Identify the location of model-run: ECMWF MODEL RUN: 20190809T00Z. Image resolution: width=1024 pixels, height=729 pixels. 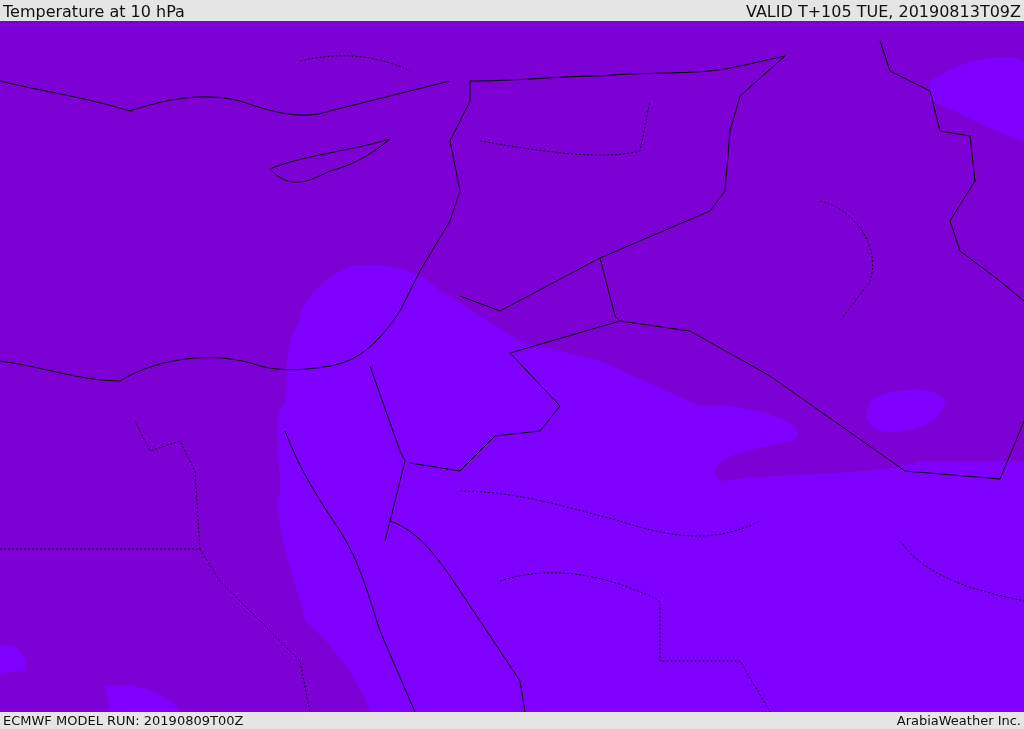
(123, 720).